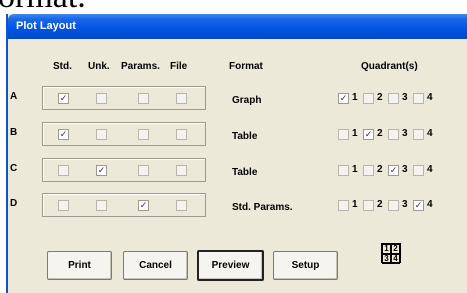  Describe the element at coordinates (245, 136) in the screenshot. I see `row-b-format: Table` at that location.